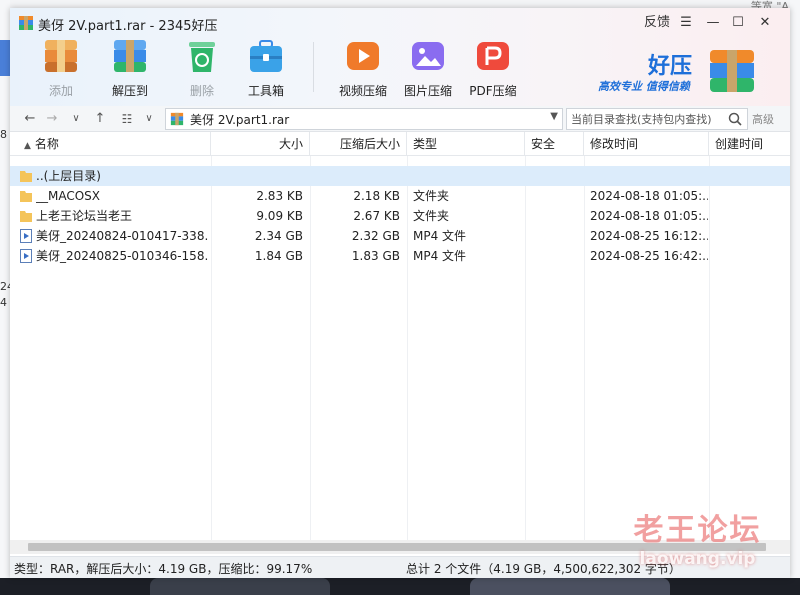  I want to click on column-size: 大小, so click(260, 144).